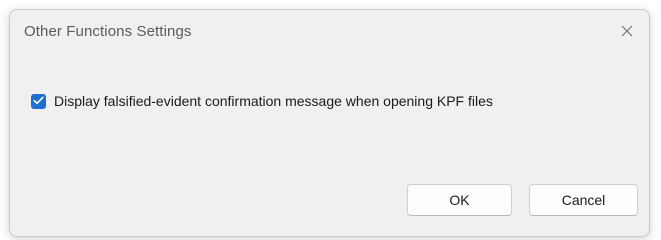 The image size is (661, 240). I want to click on checkmark-icon, so click(38, 101).